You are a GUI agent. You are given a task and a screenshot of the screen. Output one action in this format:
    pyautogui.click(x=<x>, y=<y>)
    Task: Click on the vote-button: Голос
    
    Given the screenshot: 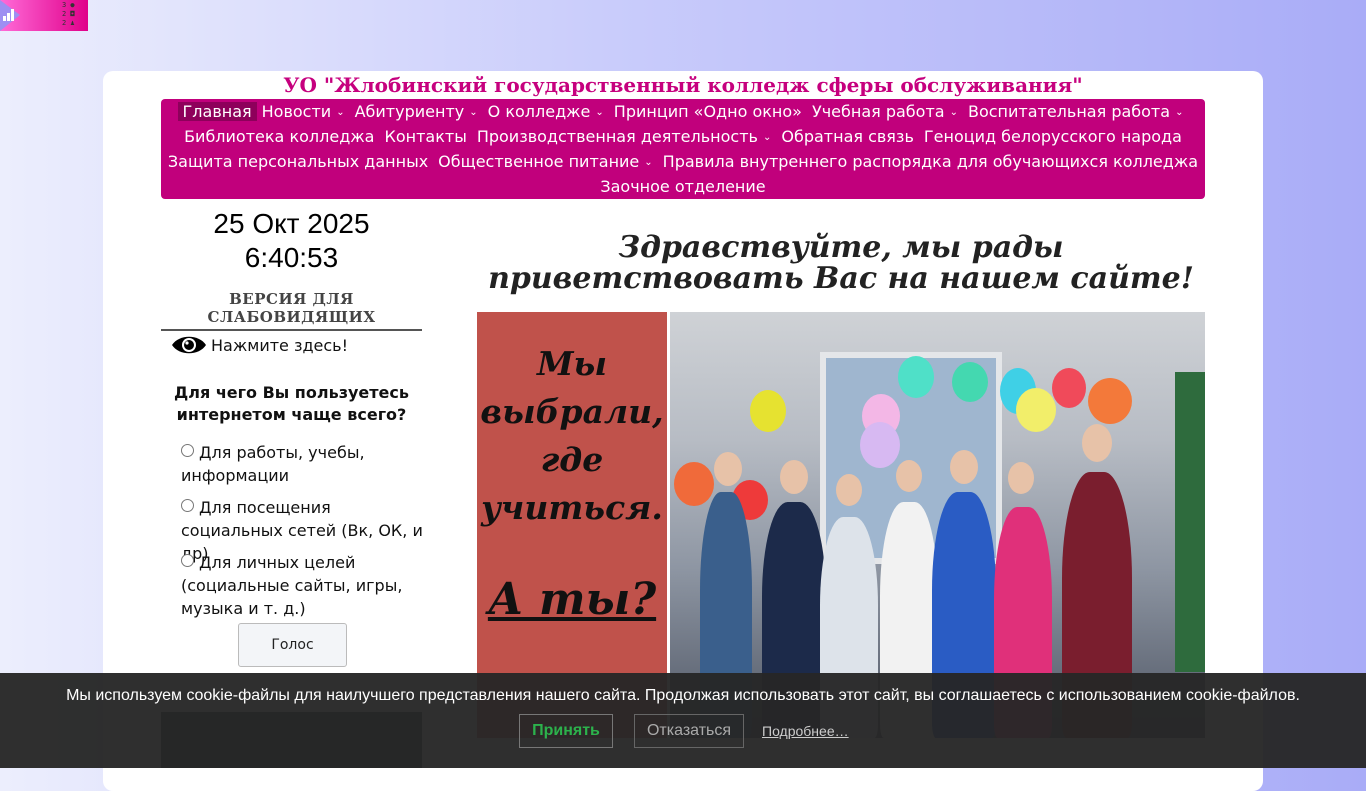 What is the action you would take?
    pyautogui.click(x=292, y=645)
    